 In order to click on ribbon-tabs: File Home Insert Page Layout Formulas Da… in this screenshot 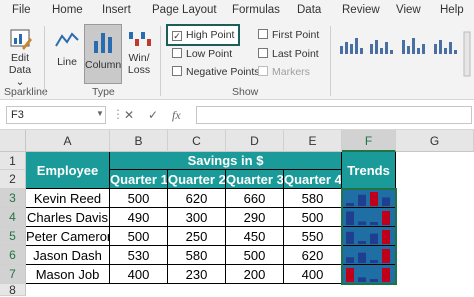, I will do `click(237, 11)`.